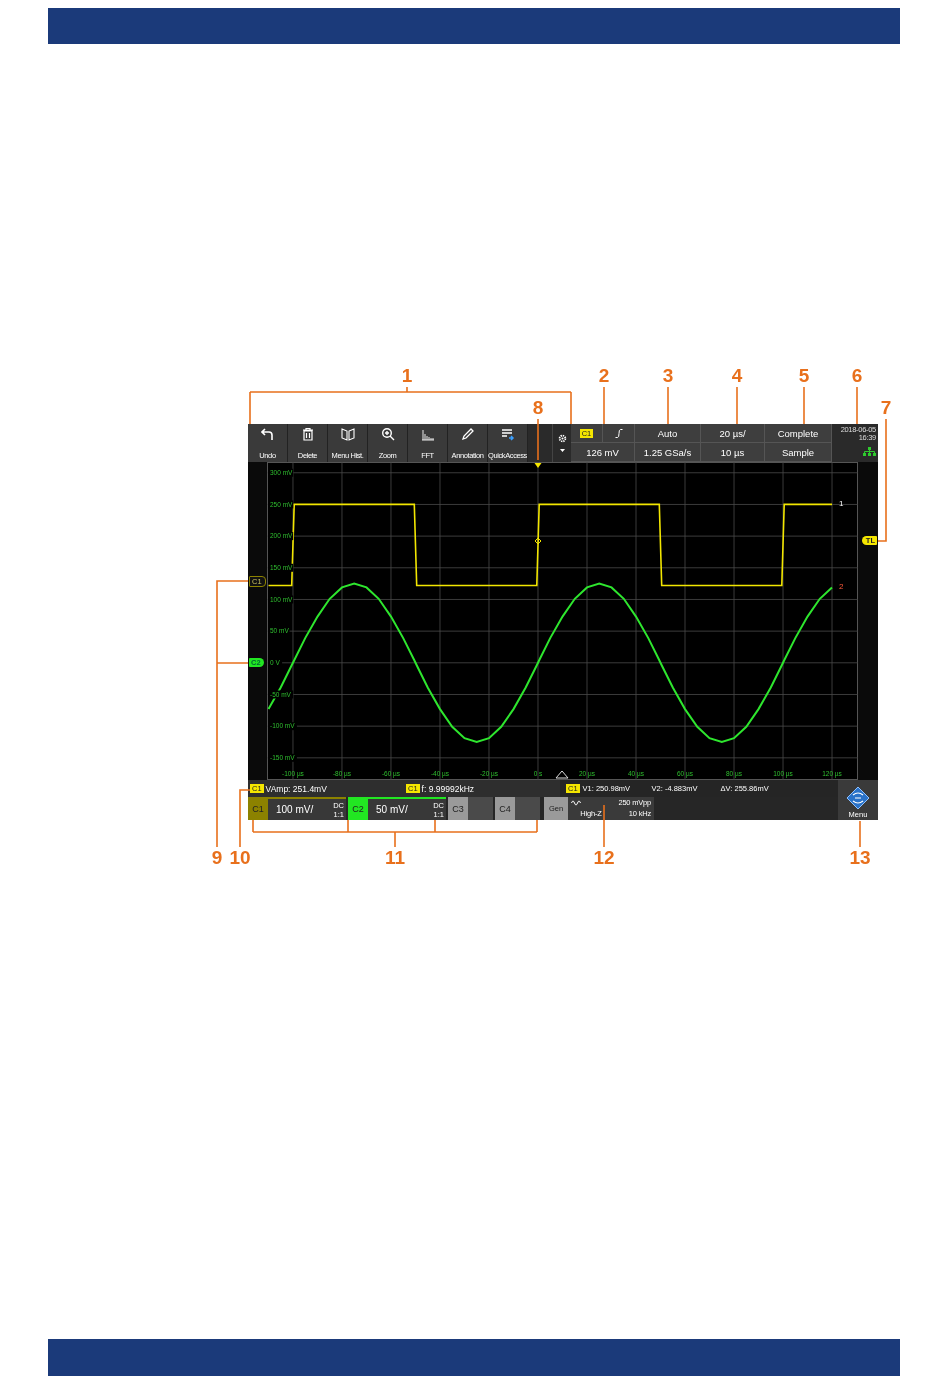  I want to click on acquisition-state-cell: Complete, so click(798, 433).